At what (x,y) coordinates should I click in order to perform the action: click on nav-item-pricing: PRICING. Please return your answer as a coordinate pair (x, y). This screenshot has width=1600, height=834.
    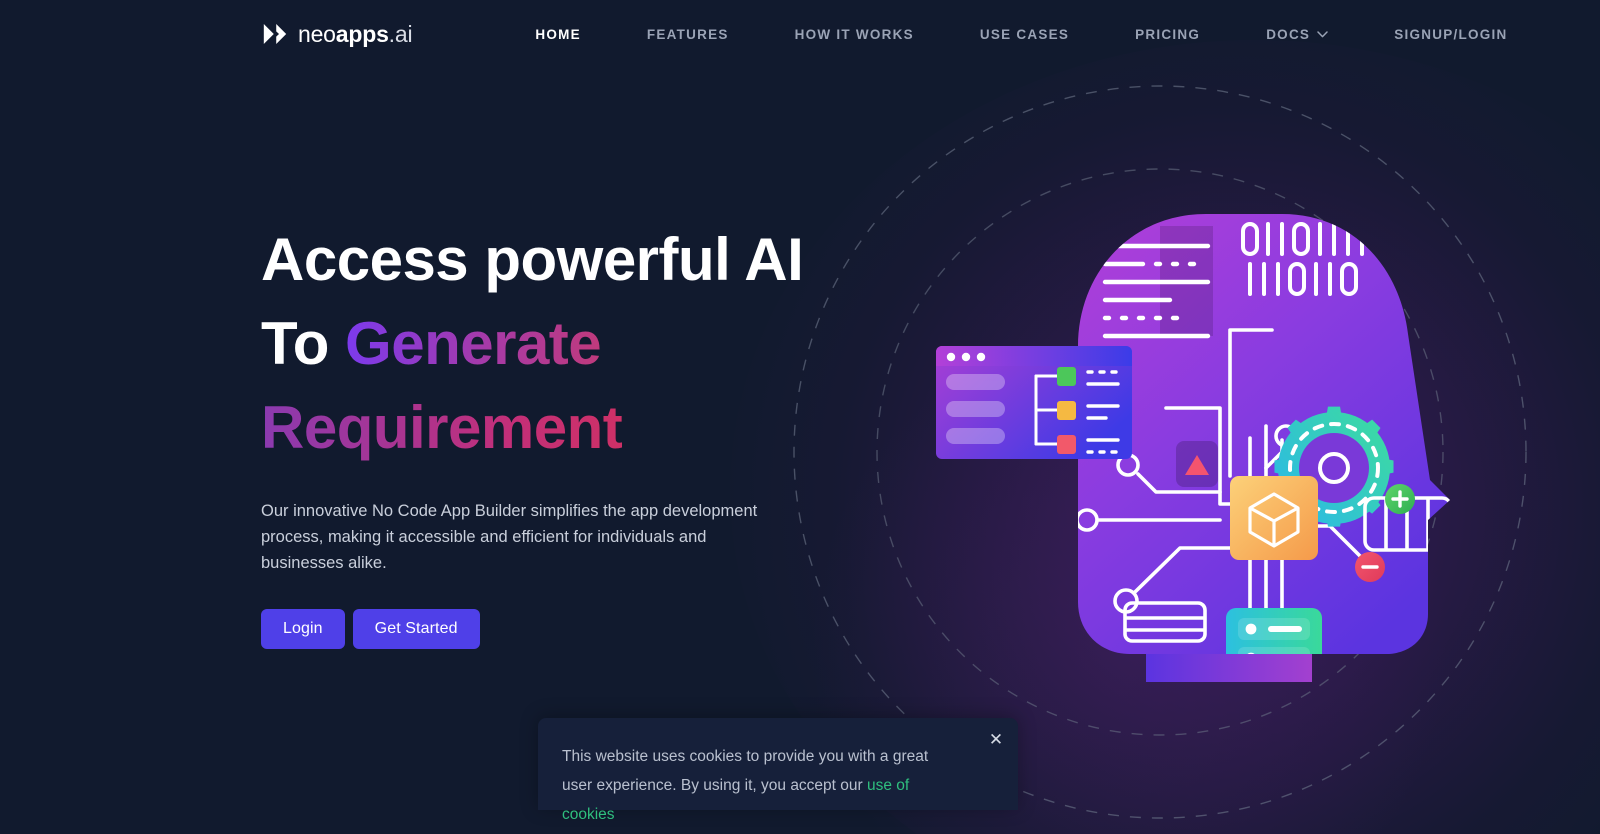
    Looking at the image, I should click on (1167, 34).